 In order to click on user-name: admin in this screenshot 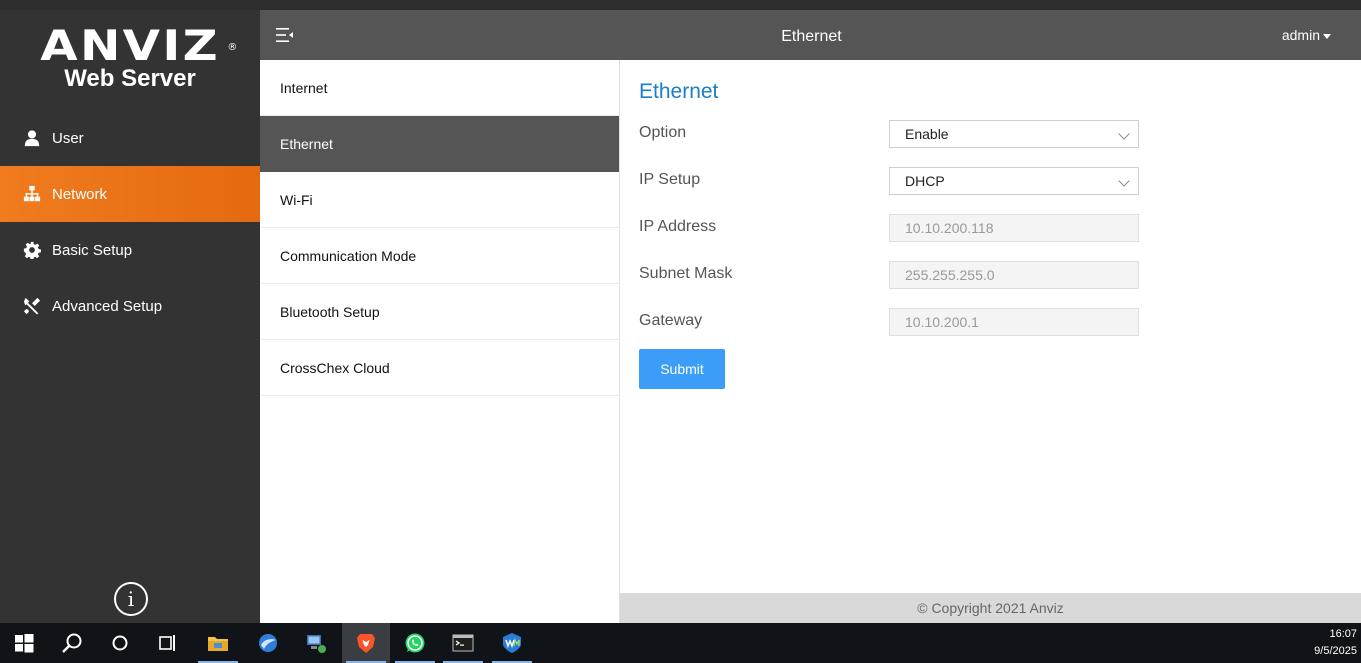, I will do `click(1300, 35)`.